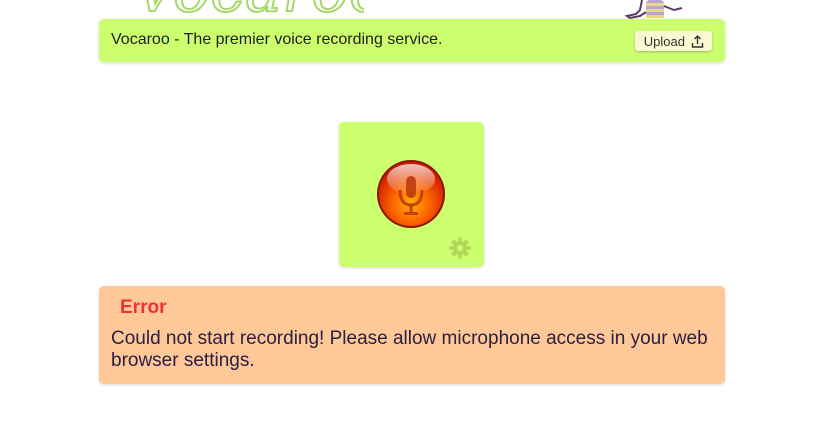 The image size is (827, 432). Describe the element at coordinates (460, 248) in the screenshot. I see `gear-icon` at that location.